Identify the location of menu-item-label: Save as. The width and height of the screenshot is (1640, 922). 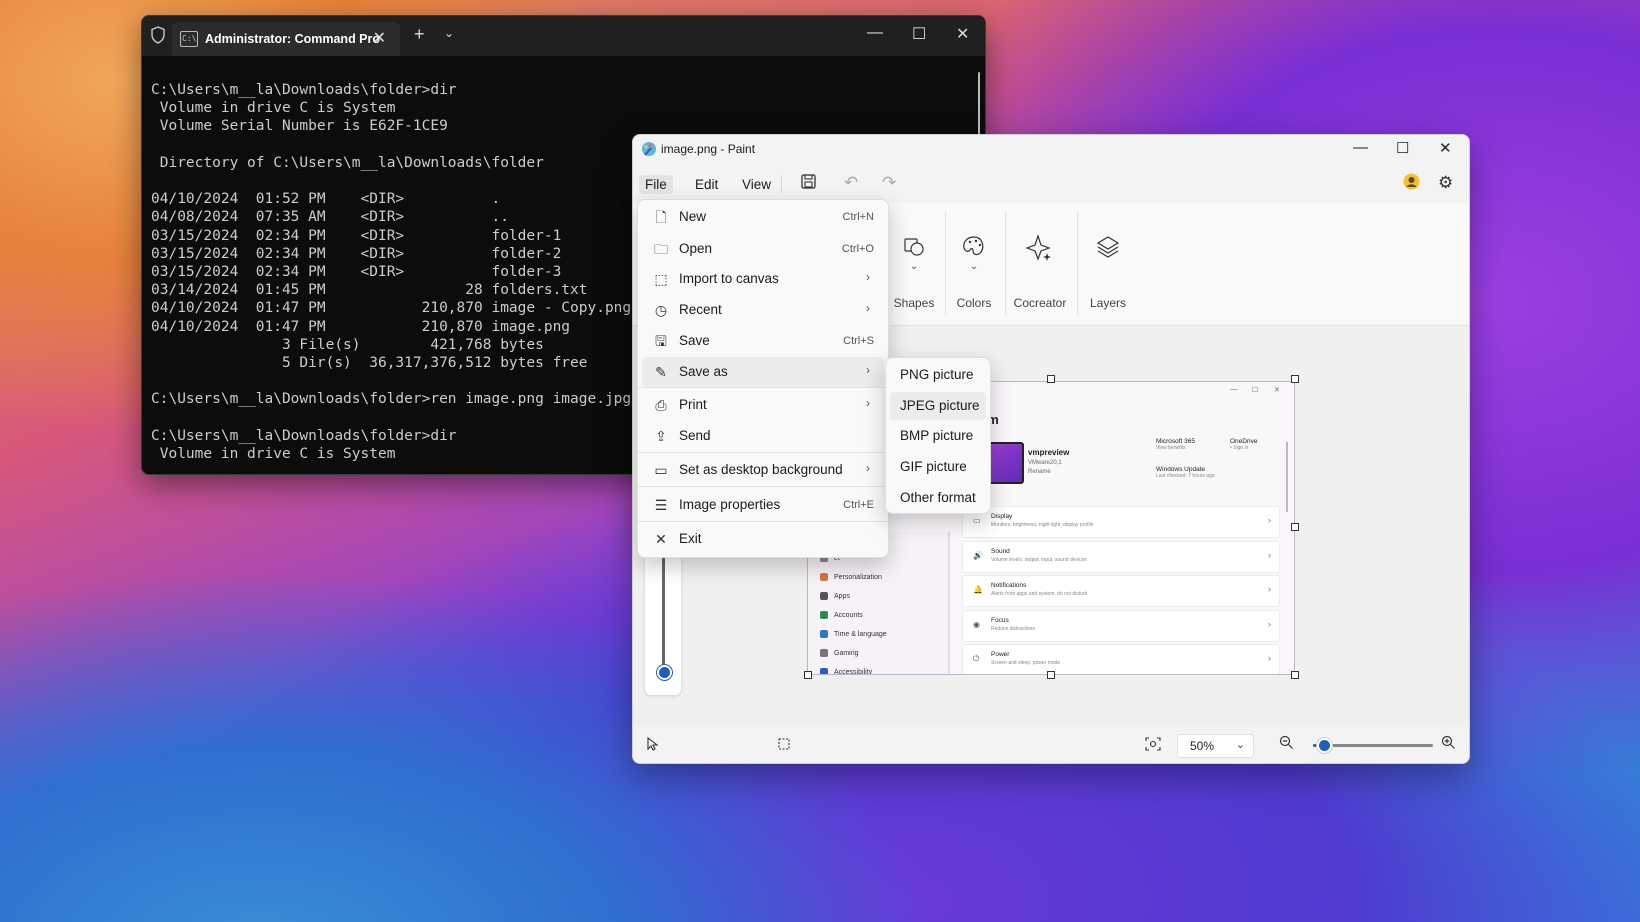
(703, 371).